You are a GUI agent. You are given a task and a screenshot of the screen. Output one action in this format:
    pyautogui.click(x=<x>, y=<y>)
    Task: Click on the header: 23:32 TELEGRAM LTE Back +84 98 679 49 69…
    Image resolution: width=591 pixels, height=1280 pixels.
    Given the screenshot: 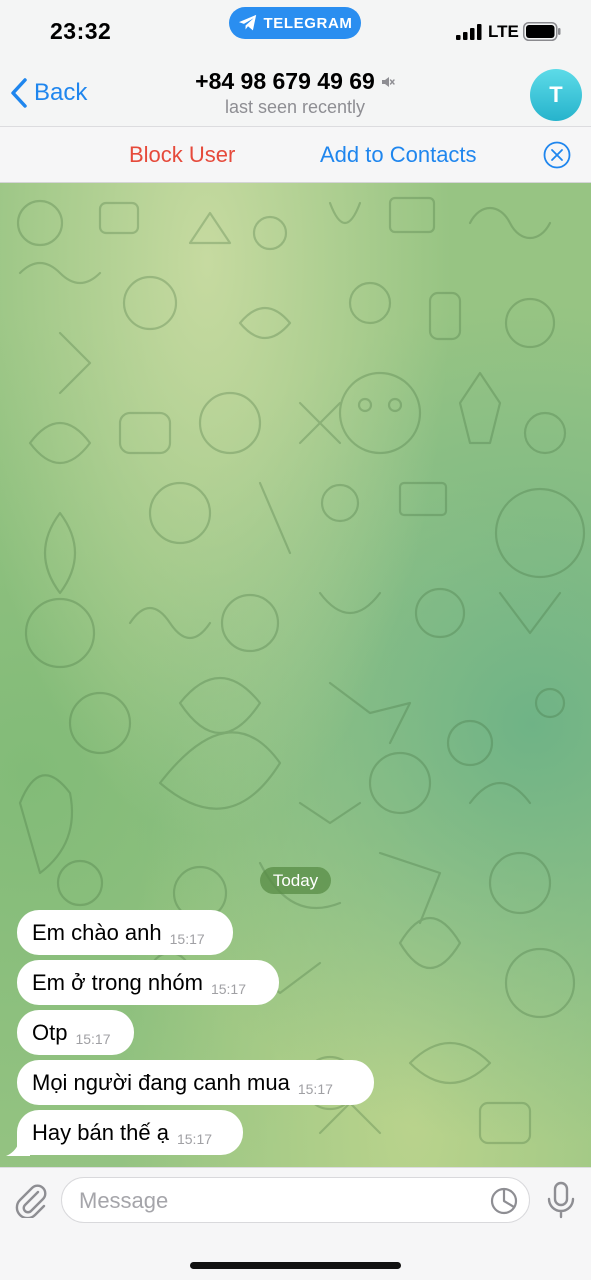 What is the action you would take?
    pyautogui.click(x=295, y=63)
    